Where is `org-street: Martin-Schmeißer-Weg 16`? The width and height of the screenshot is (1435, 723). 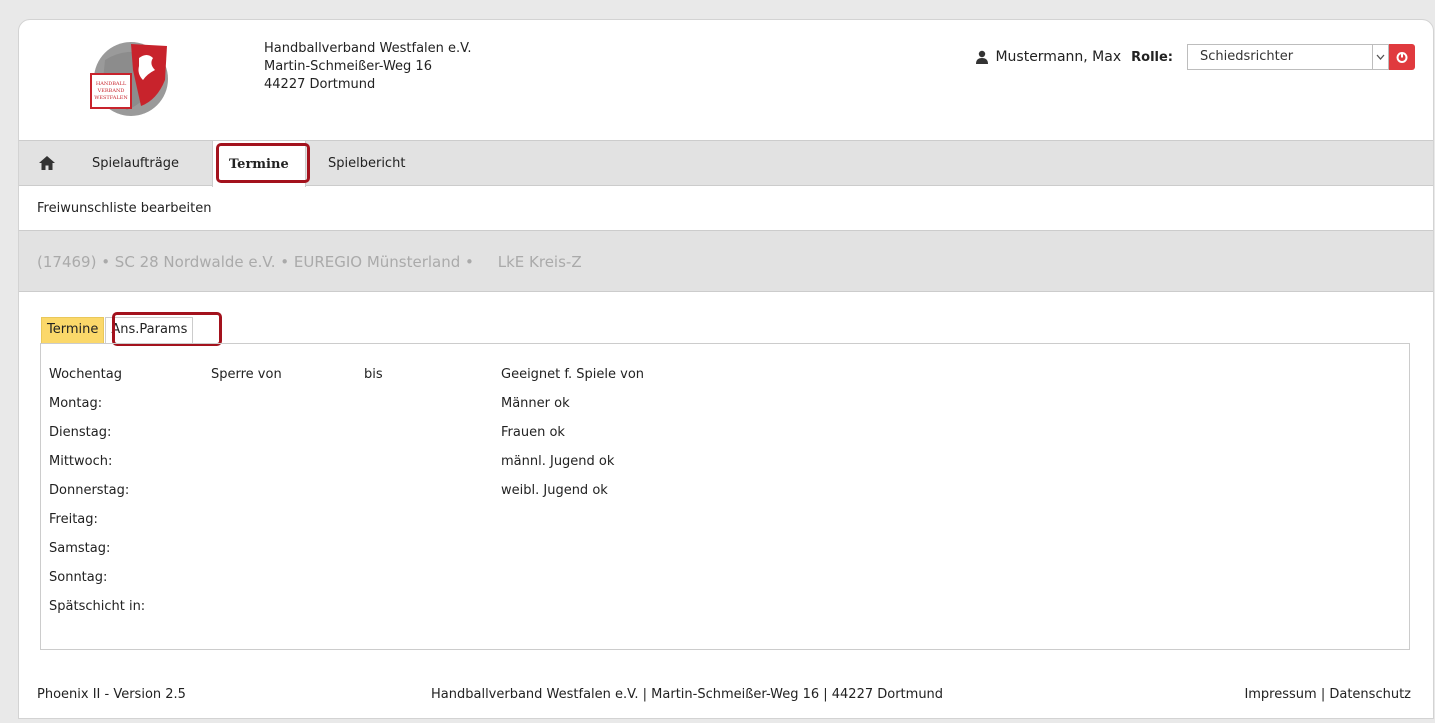 org-street: Martin-Schmeißer-Weg 16 is located at coordinates (348, 66).